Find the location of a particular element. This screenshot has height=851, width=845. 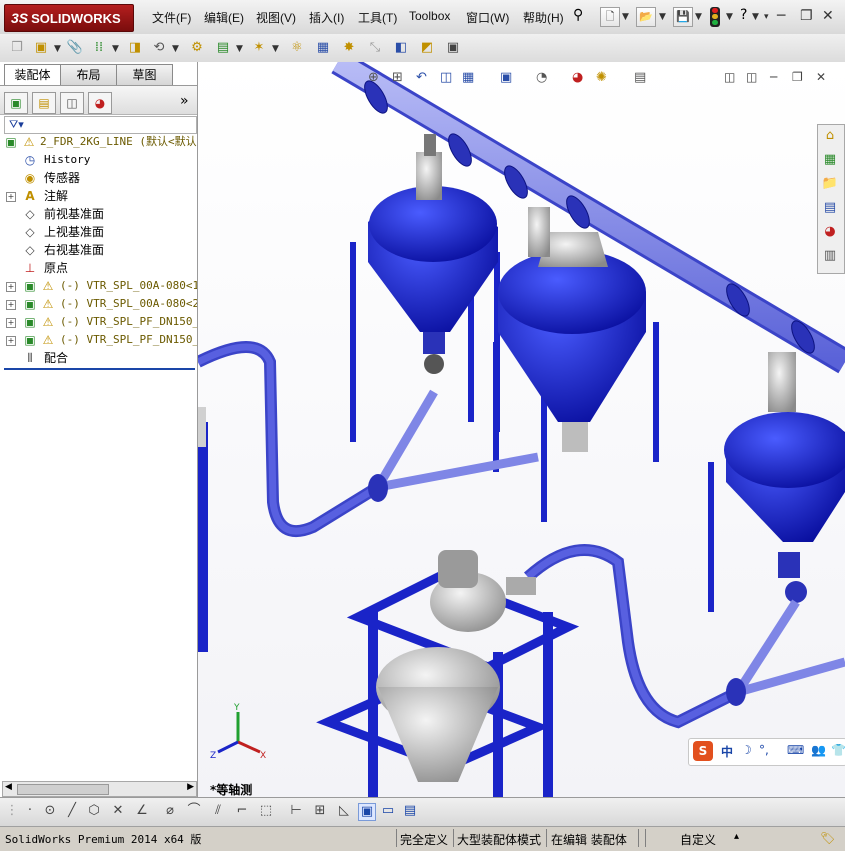

bill-of-materials-icon: ▦ is located at coordinates (323, 48).